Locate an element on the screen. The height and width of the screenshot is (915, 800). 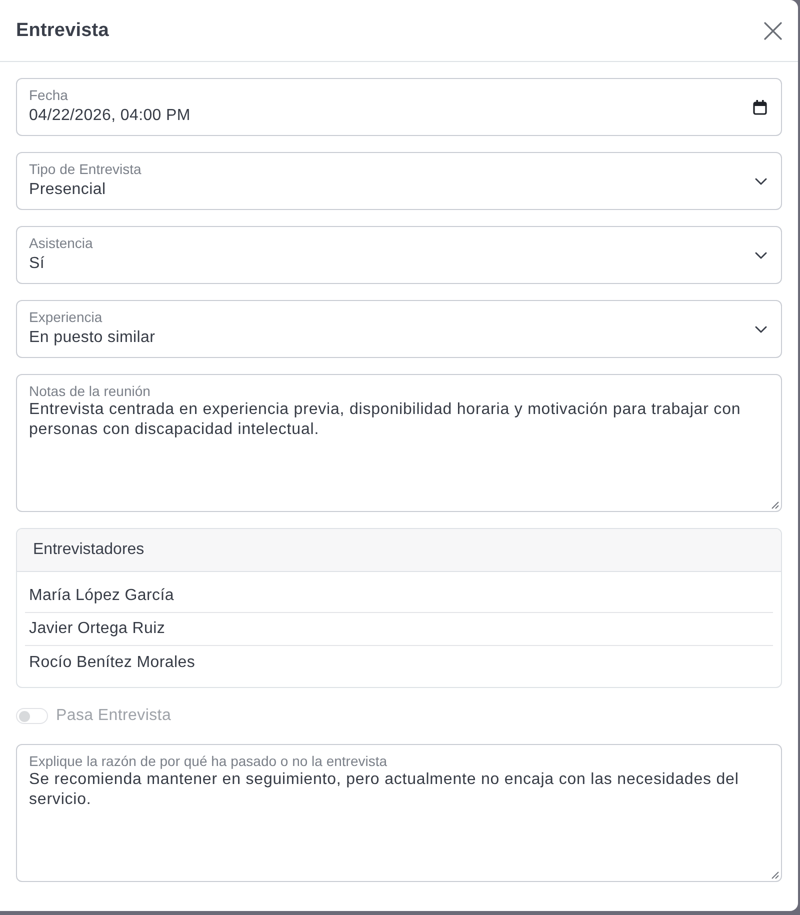
interviewer-name: María López García is located at coordinates (399, 596).